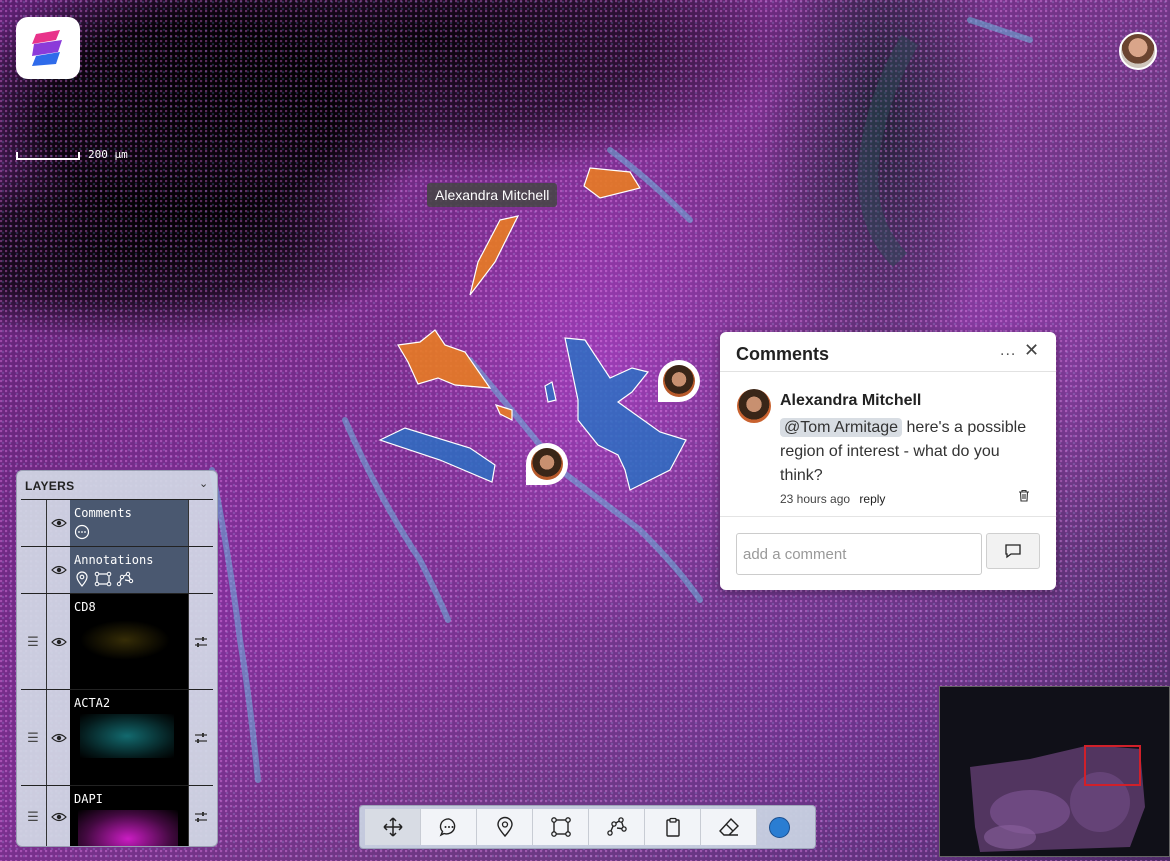  What do you see at coordinates (50, 486) in the screenshot?
I see `layers-title: LAYERS` at bounding box center [50, 486].